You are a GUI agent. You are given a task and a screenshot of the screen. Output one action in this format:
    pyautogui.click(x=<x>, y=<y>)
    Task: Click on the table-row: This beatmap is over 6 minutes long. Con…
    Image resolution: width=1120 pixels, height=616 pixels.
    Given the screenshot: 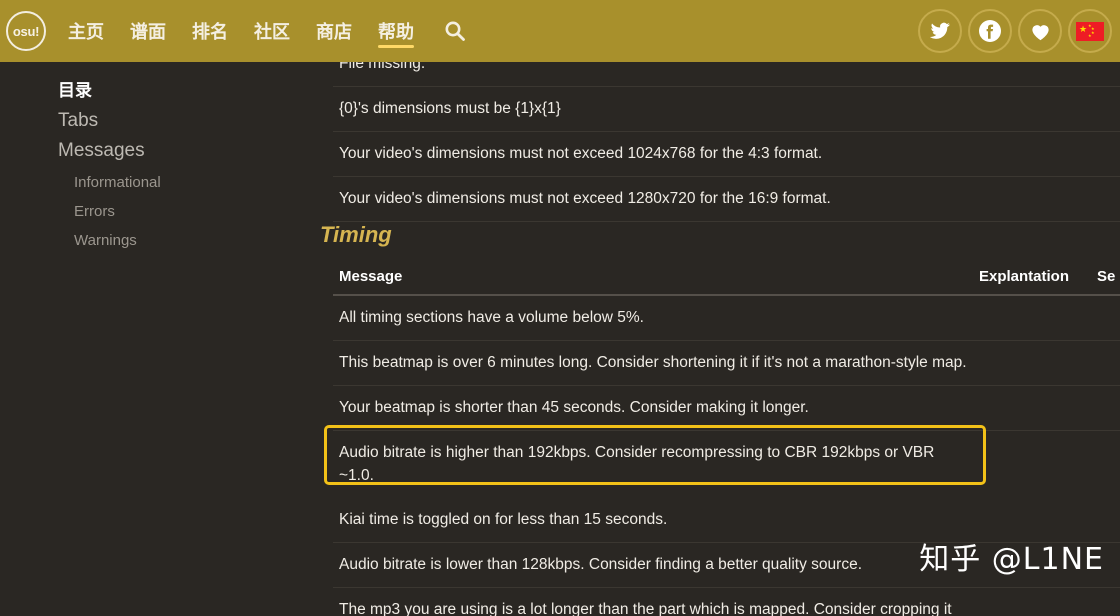 What is the action you would take?
    pyautogui.click(x=726, y=363)
    